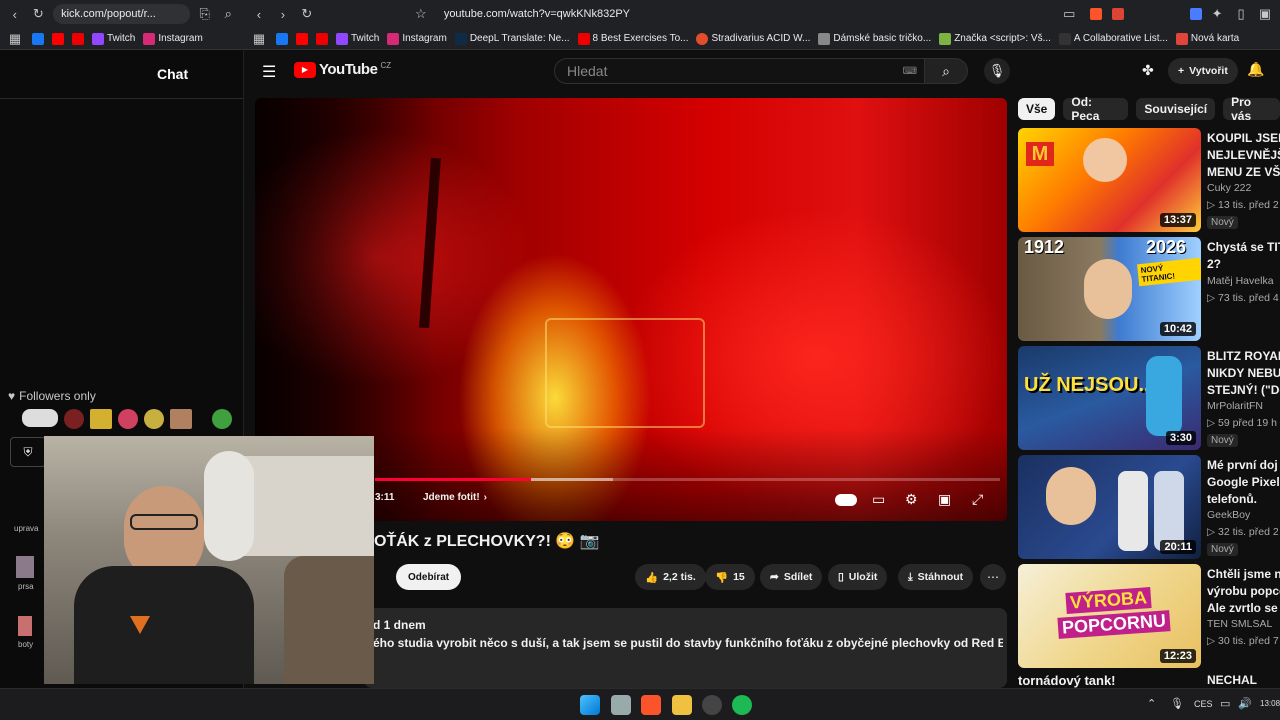 The height and width of the screenshot is (720, 1280). What do you see at coordinates (269, 72) in the screenshot?
I see `hamburger-menu-icon: ☰` at bounding box center [269, 72].